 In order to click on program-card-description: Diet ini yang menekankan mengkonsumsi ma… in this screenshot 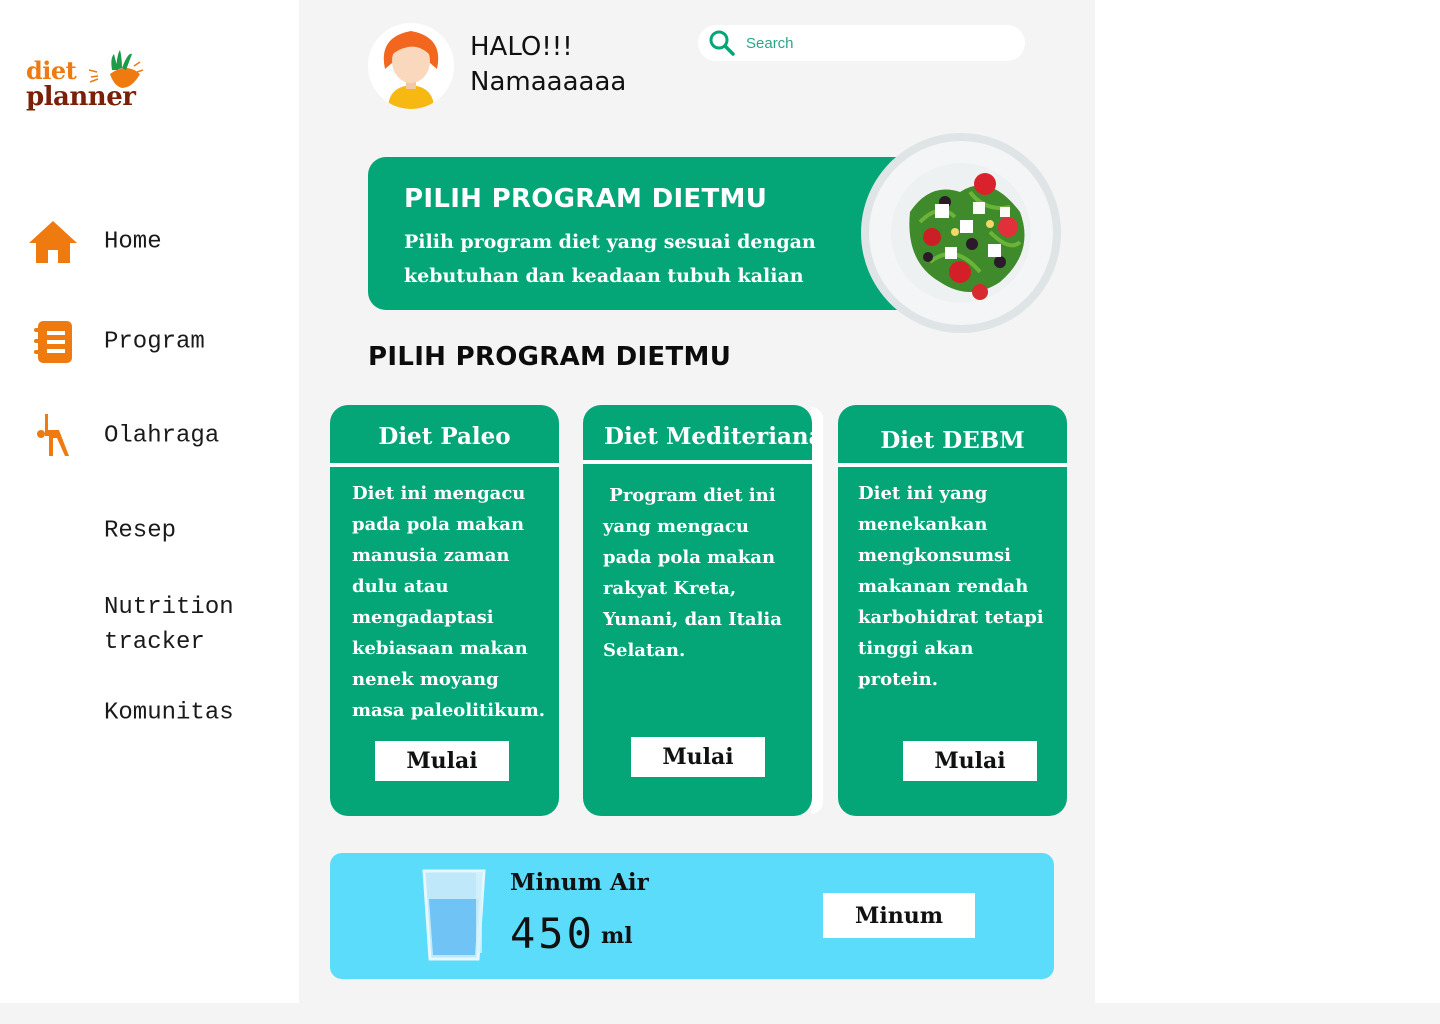, I will do `click(951, 586)`.